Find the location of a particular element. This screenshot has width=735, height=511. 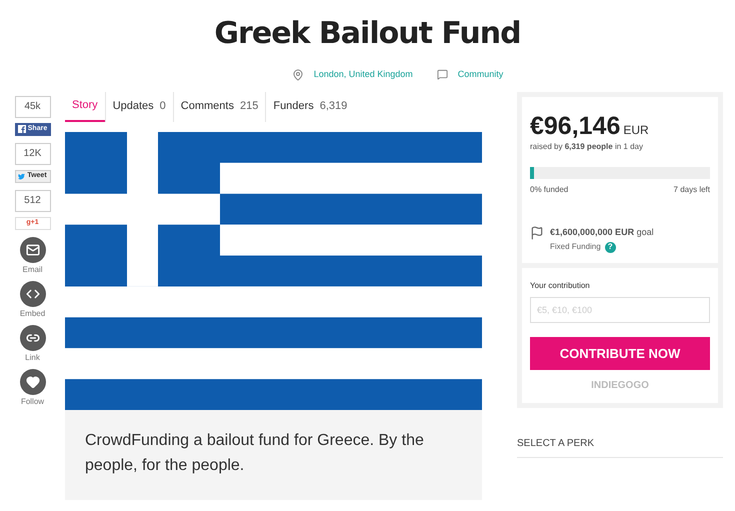

perk-heading: SELECT A PERK is located at coordinates (555, 443).